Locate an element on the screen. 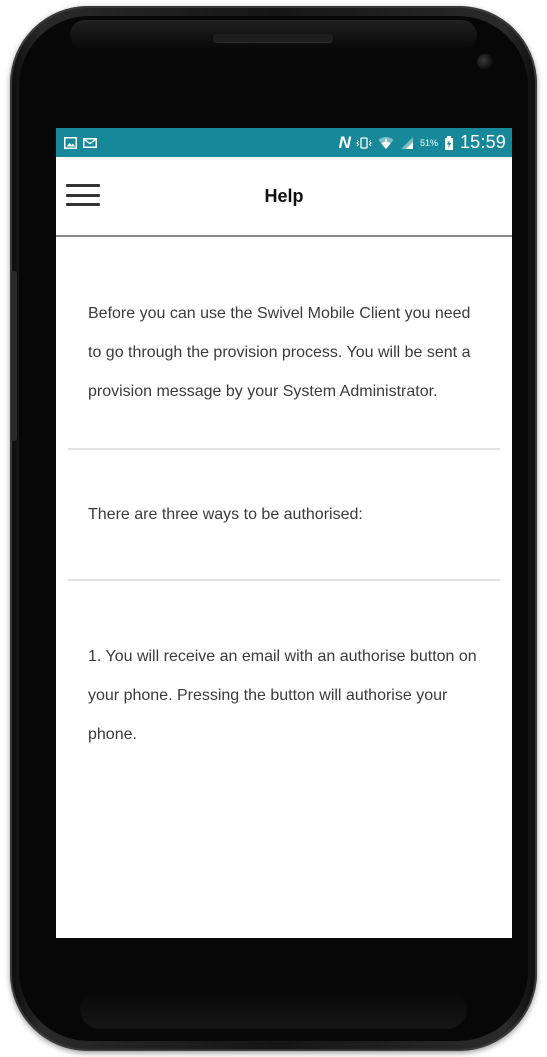 The image size is (547, 1057). status-time: 15:59 is located at coordinates (482, 142).